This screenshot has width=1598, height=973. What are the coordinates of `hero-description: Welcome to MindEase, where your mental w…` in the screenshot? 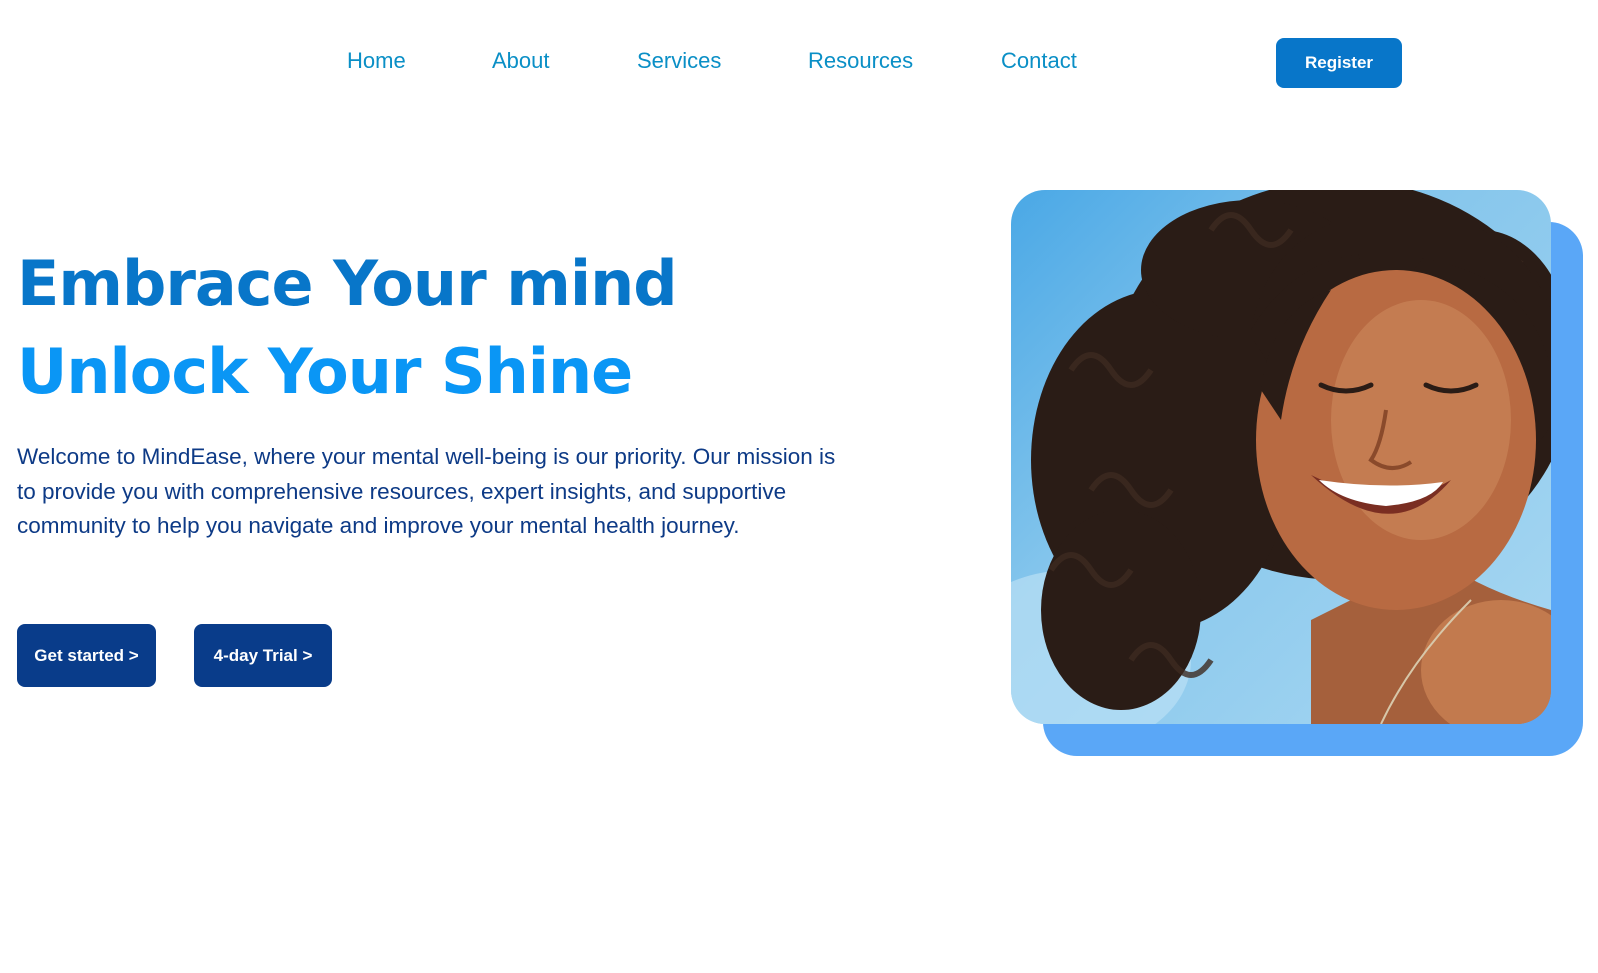 It's located at (426, 491).